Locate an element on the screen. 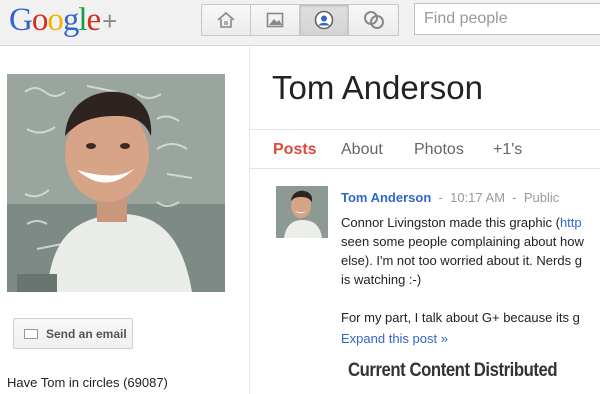  post-image-caption: Current Content Distributed is located at coordinates (453, 371).